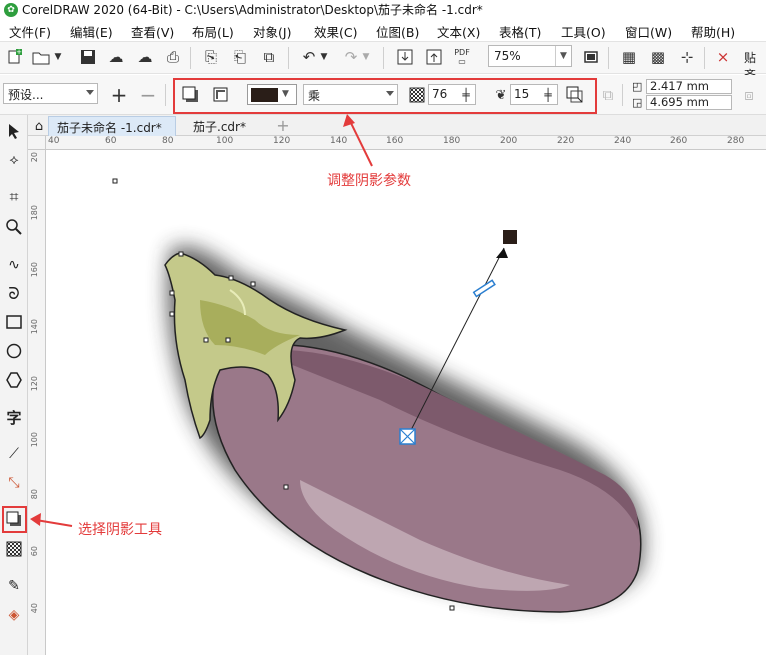 The width and height of the screenshot is (766, 658). I want to click on pick-tool-icon, so click(14, 131).